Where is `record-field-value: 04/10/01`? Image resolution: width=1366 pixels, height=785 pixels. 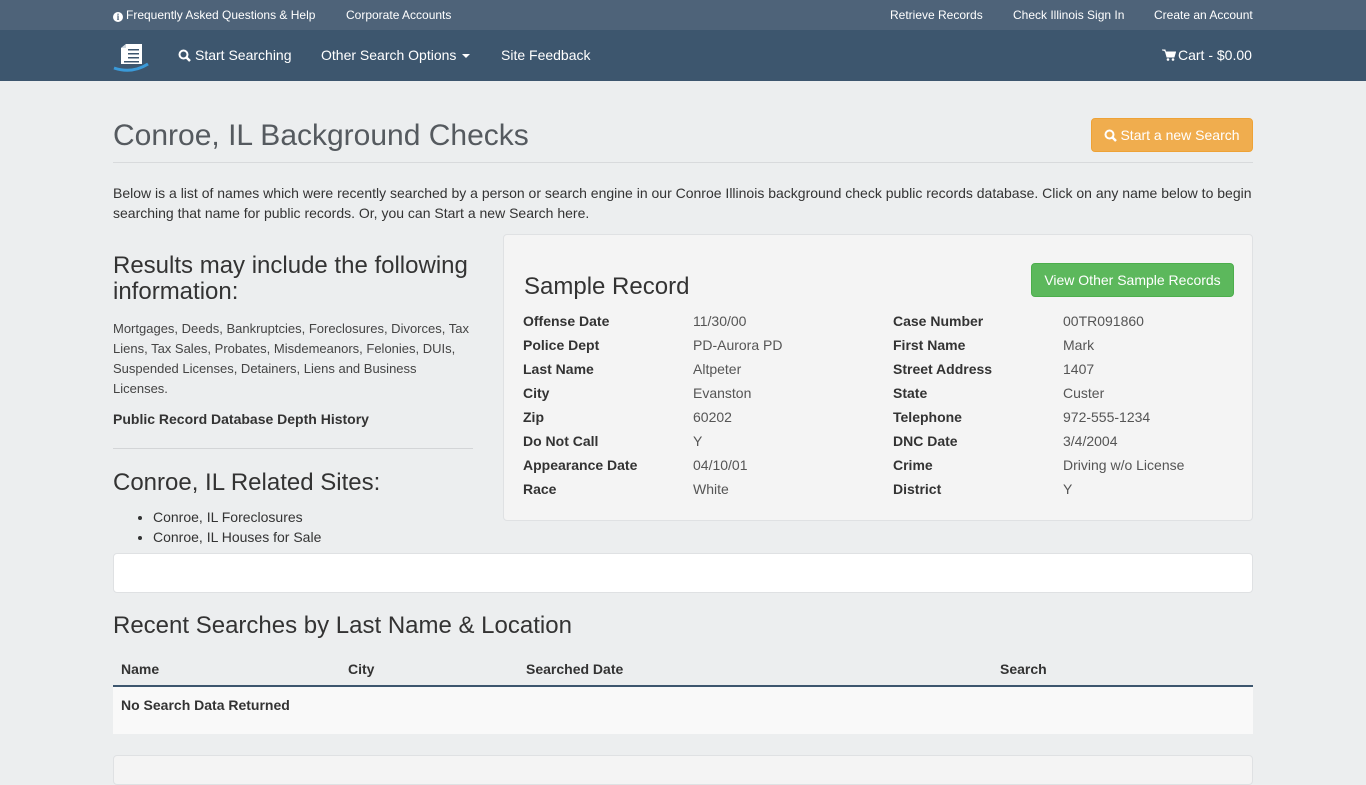 record-field-value: 04/10/01 is located at coordinates (720, 465).